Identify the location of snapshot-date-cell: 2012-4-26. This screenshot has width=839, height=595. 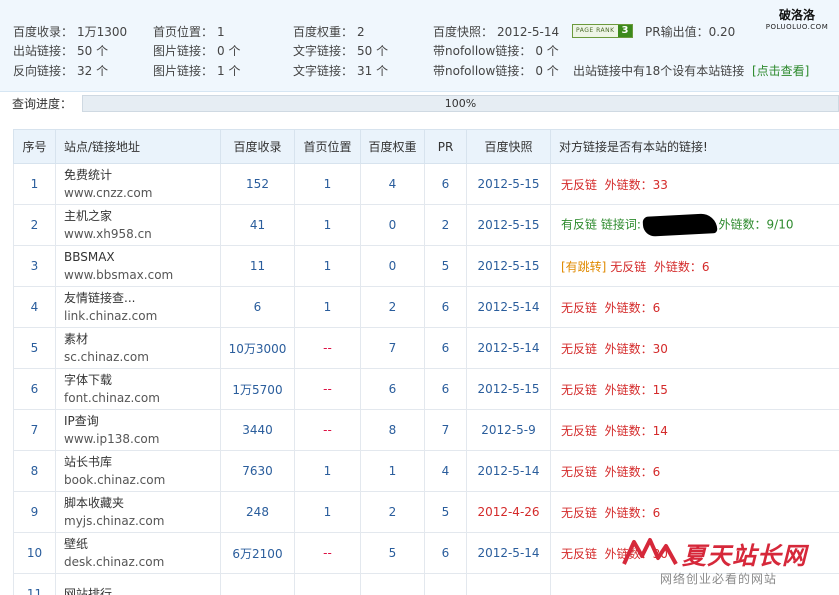
(508, 512).